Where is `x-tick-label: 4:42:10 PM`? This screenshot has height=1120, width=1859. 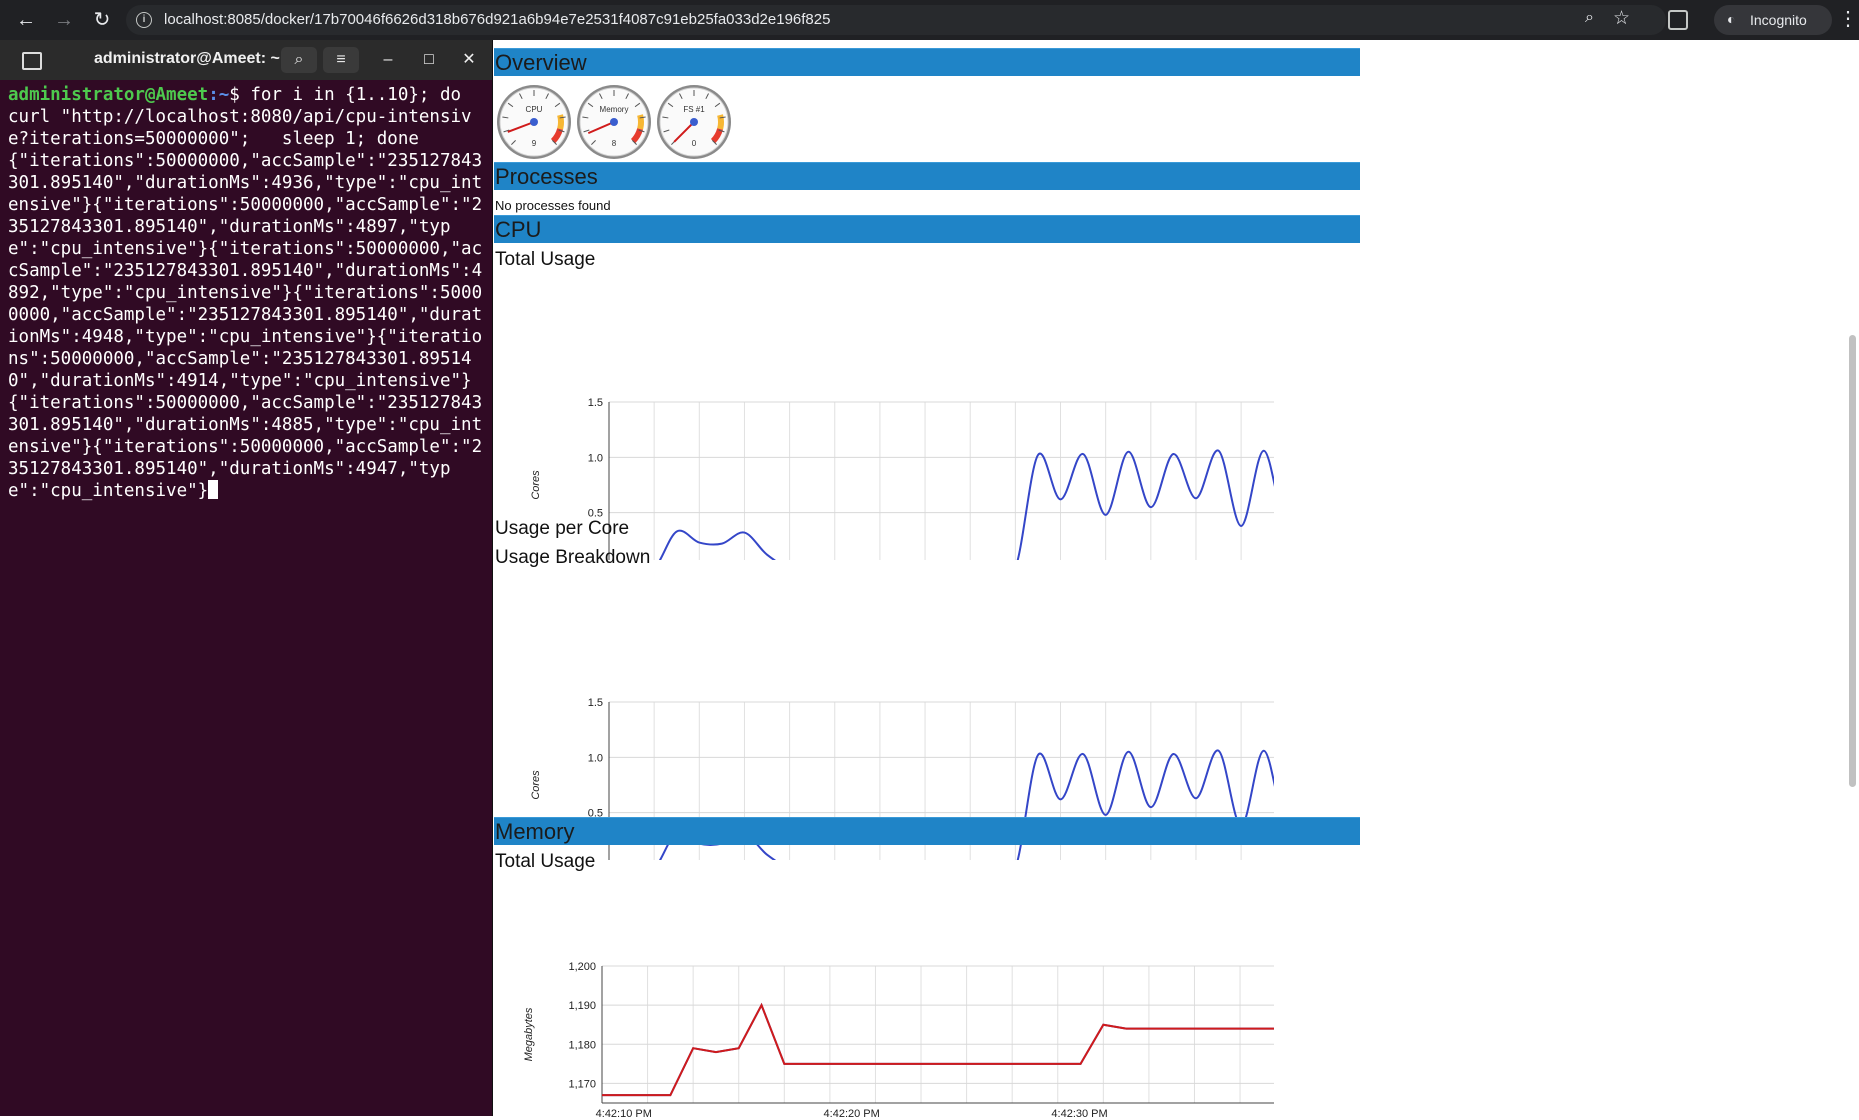 x-tick-label: 4:42:10 PM is located at coordinates (624, 1114).